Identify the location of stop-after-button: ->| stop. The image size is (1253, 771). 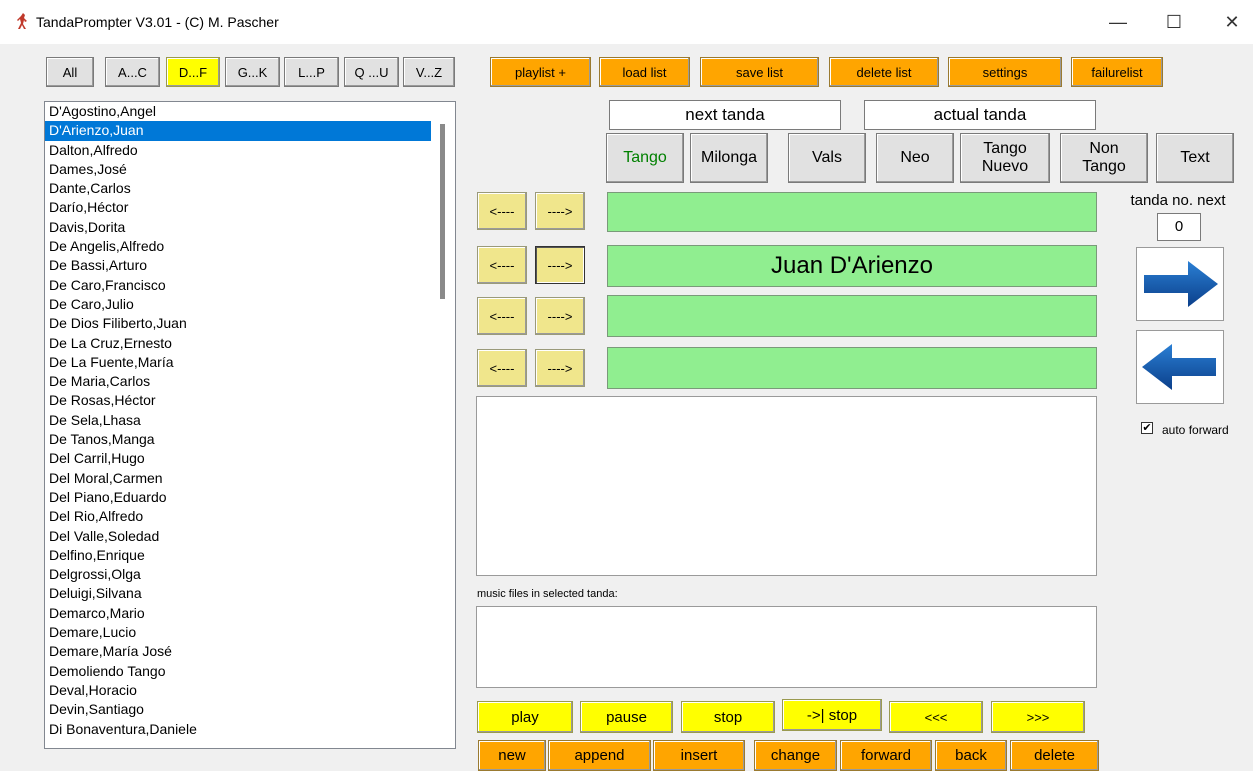
(832, 715).